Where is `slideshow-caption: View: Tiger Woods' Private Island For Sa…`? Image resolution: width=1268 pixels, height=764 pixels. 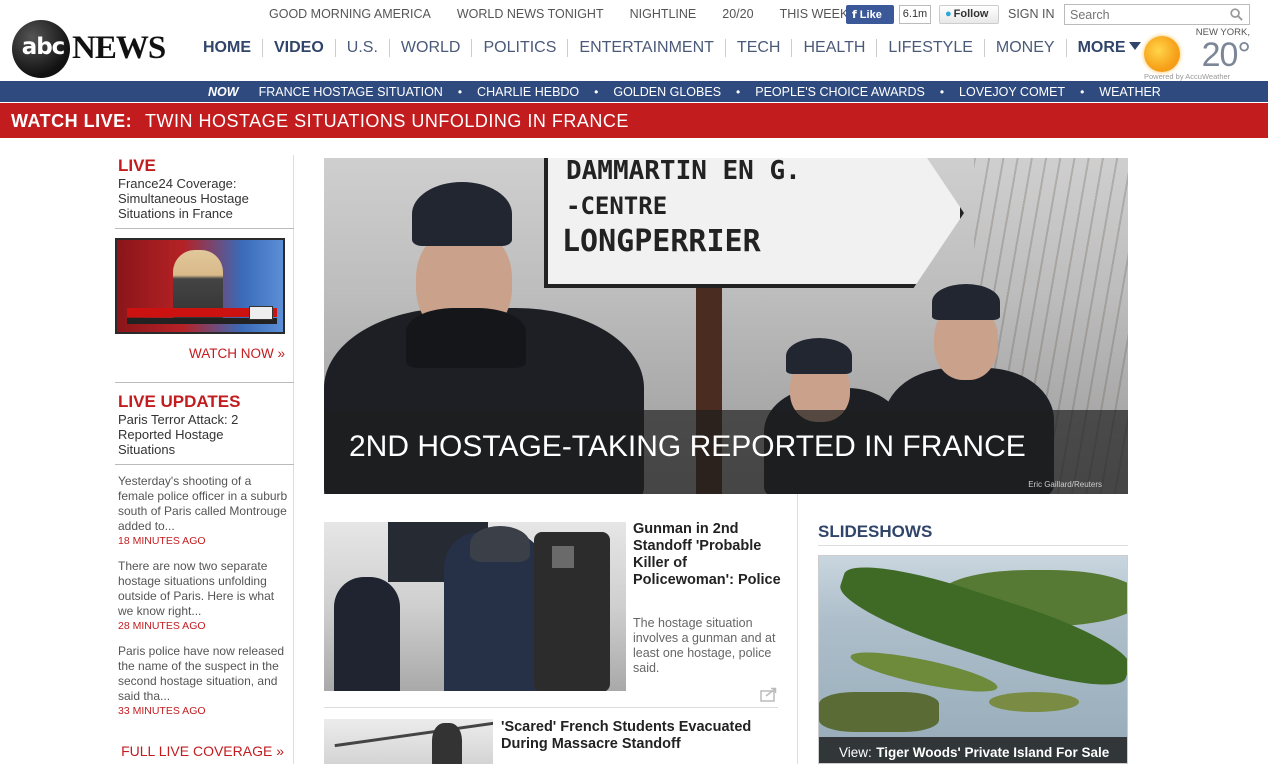
slideshow-caption: View: Tiger Woods' Private Island For Sa… is located at coordinates (973, 750).